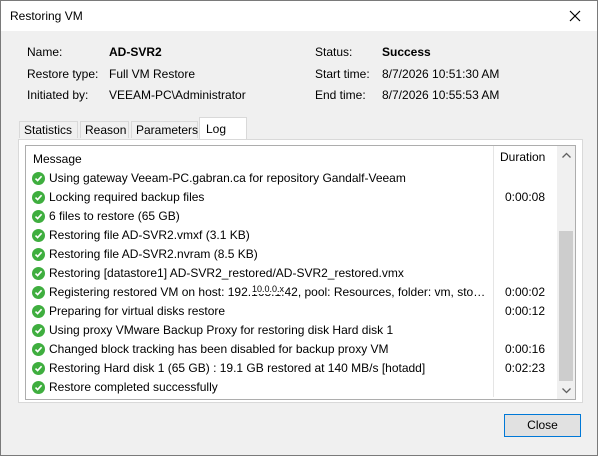 This screenshot has height=456, width=598. Describe the element at coordinates (268, 289) in the screenshot. I see `host-tooltip: 10.0.0.x` at that location.